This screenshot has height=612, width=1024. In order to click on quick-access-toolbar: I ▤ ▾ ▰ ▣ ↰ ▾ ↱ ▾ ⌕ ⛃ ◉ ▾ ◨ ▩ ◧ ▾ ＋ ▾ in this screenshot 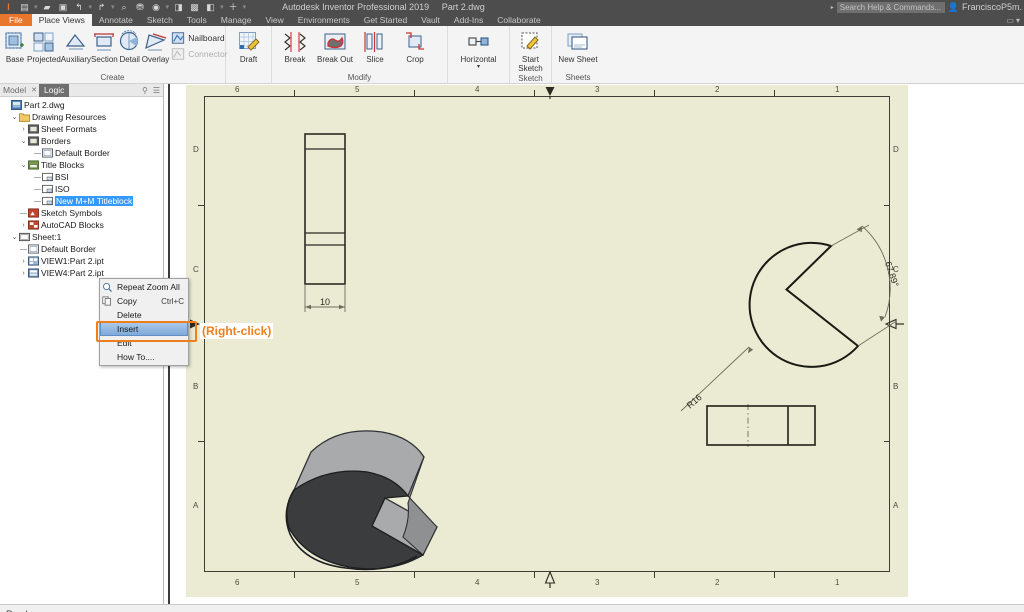, I will do `click(123, 7)`.